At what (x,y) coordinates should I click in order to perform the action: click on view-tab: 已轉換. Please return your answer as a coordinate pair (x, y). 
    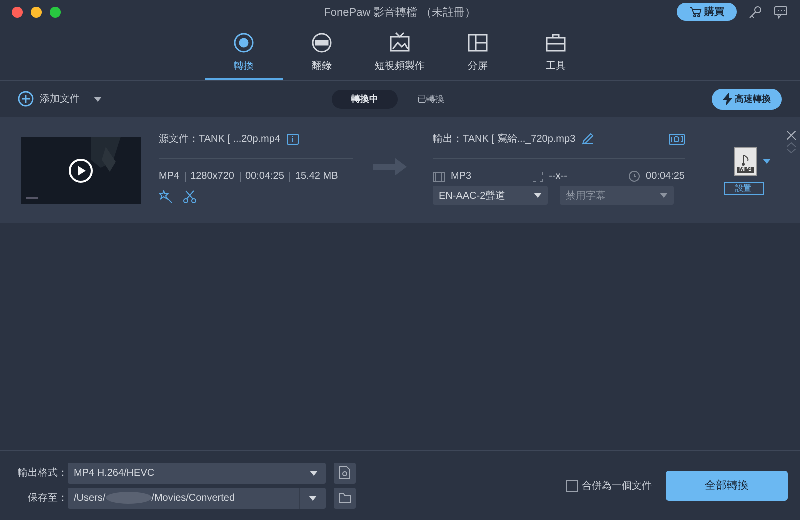
    Looking at the image, I should click on (431, 99).